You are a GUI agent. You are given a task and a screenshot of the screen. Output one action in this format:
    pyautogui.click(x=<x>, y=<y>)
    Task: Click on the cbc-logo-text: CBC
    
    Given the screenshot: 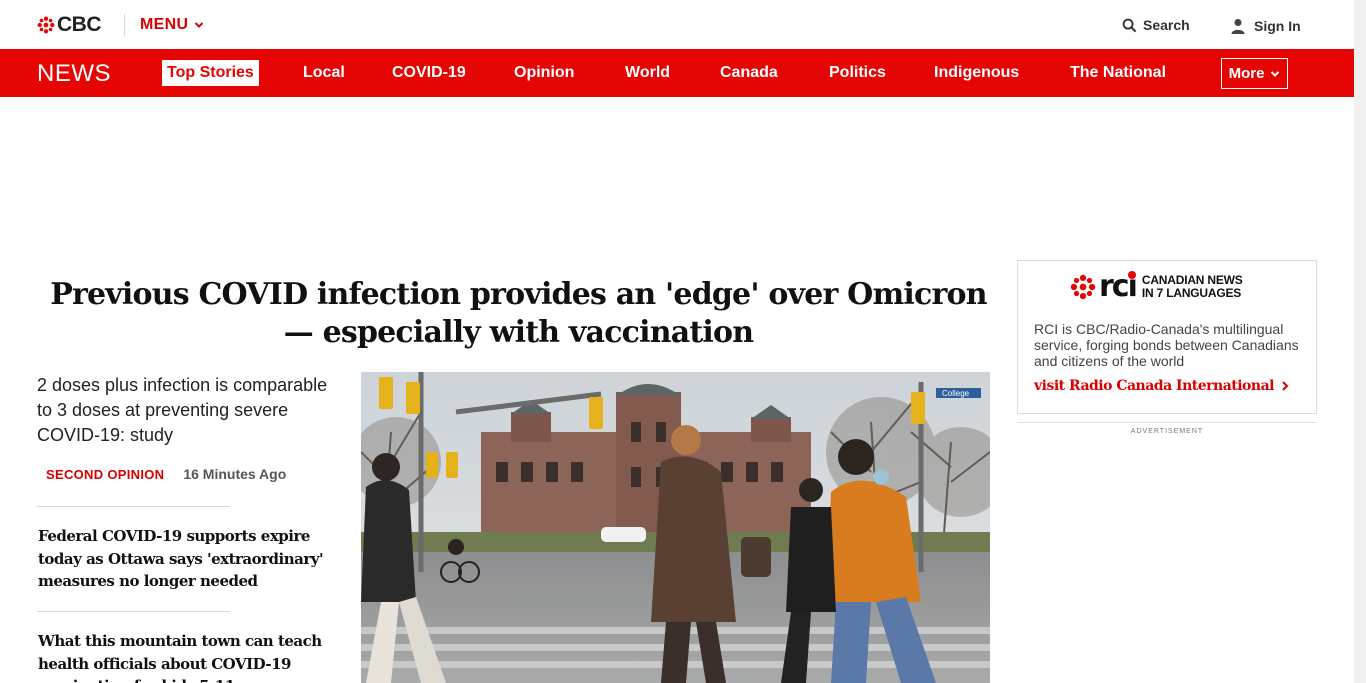 What is the action you would take?
    pyautogui.click(x=79, y=24)
    